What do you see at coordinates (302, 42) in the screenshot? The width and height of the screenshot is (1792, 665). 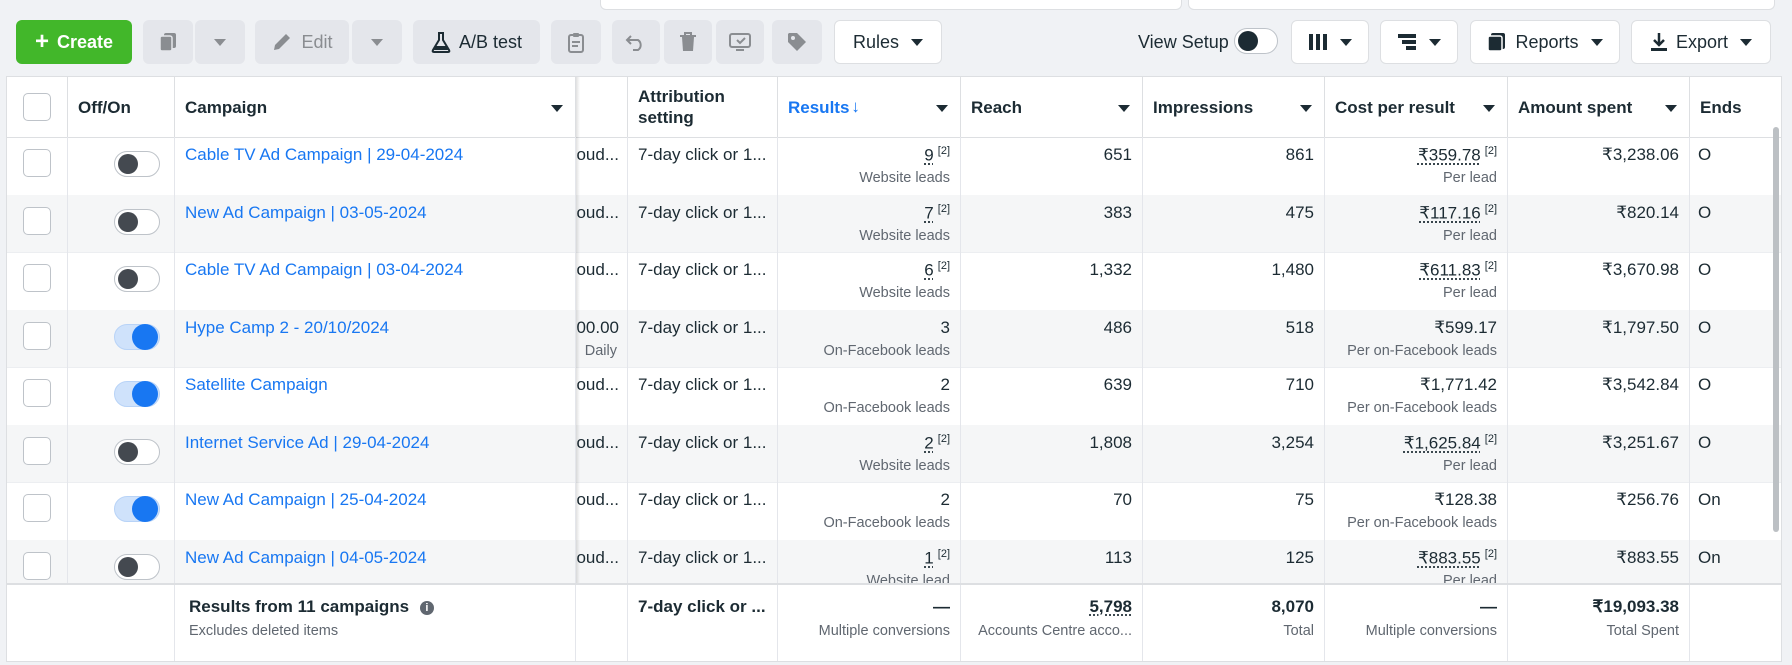 I see `edit-button: Edit` at bounding box center [302, 42].